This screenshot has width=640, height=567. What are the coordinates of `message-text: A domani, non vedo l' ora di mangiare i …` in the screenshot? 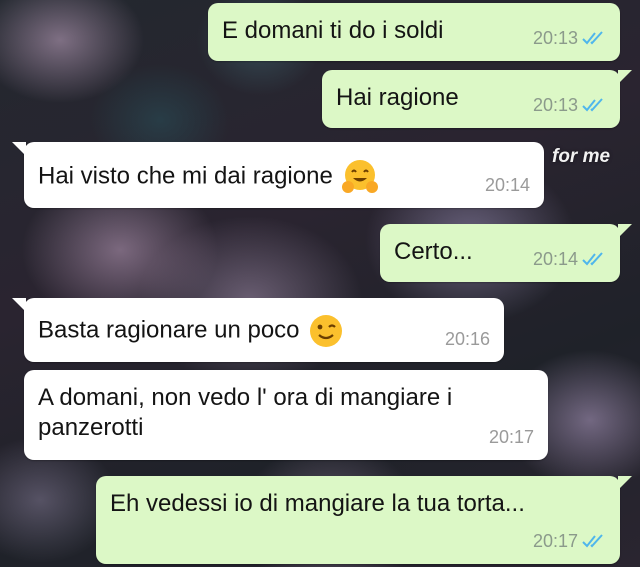 It's located at (245, 412).